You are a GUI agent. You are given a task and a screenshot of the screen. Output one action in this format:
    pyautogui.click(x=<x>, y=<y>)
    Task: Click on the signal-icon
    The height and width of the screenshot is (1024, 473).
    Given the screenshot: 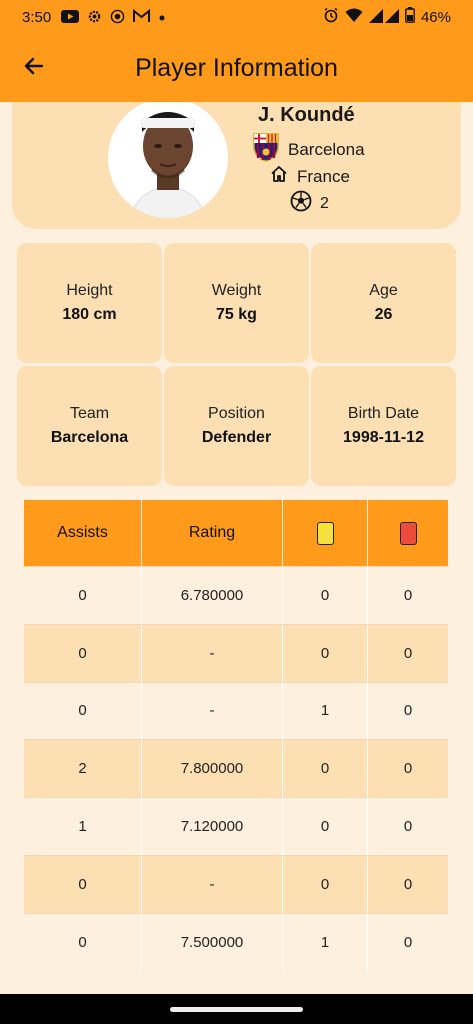 What is the action you would take?
    pyautogui.click(x=383, y=17)
    